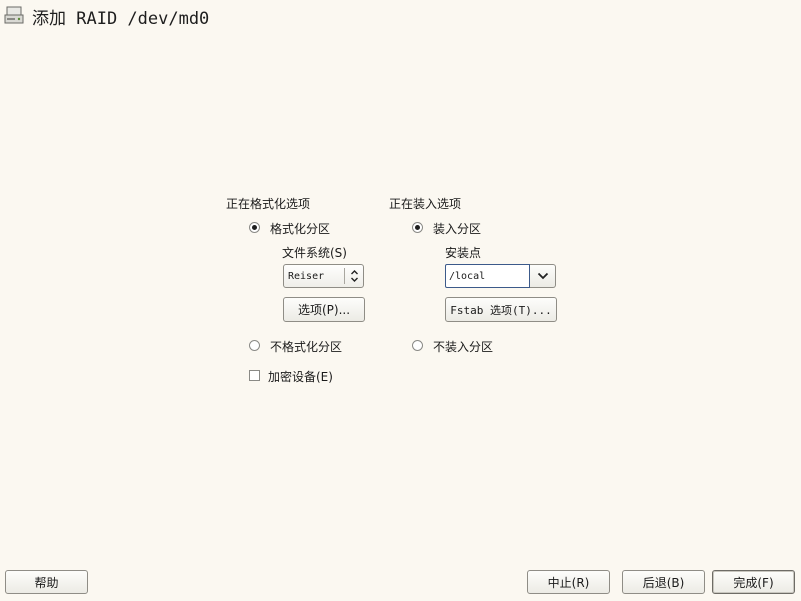 This screenshot has height=601, width=801. Describe the element at coordinates (425, 204) in the screenshot. I see `mounting-options-heading: 正在装入选项` at that location.